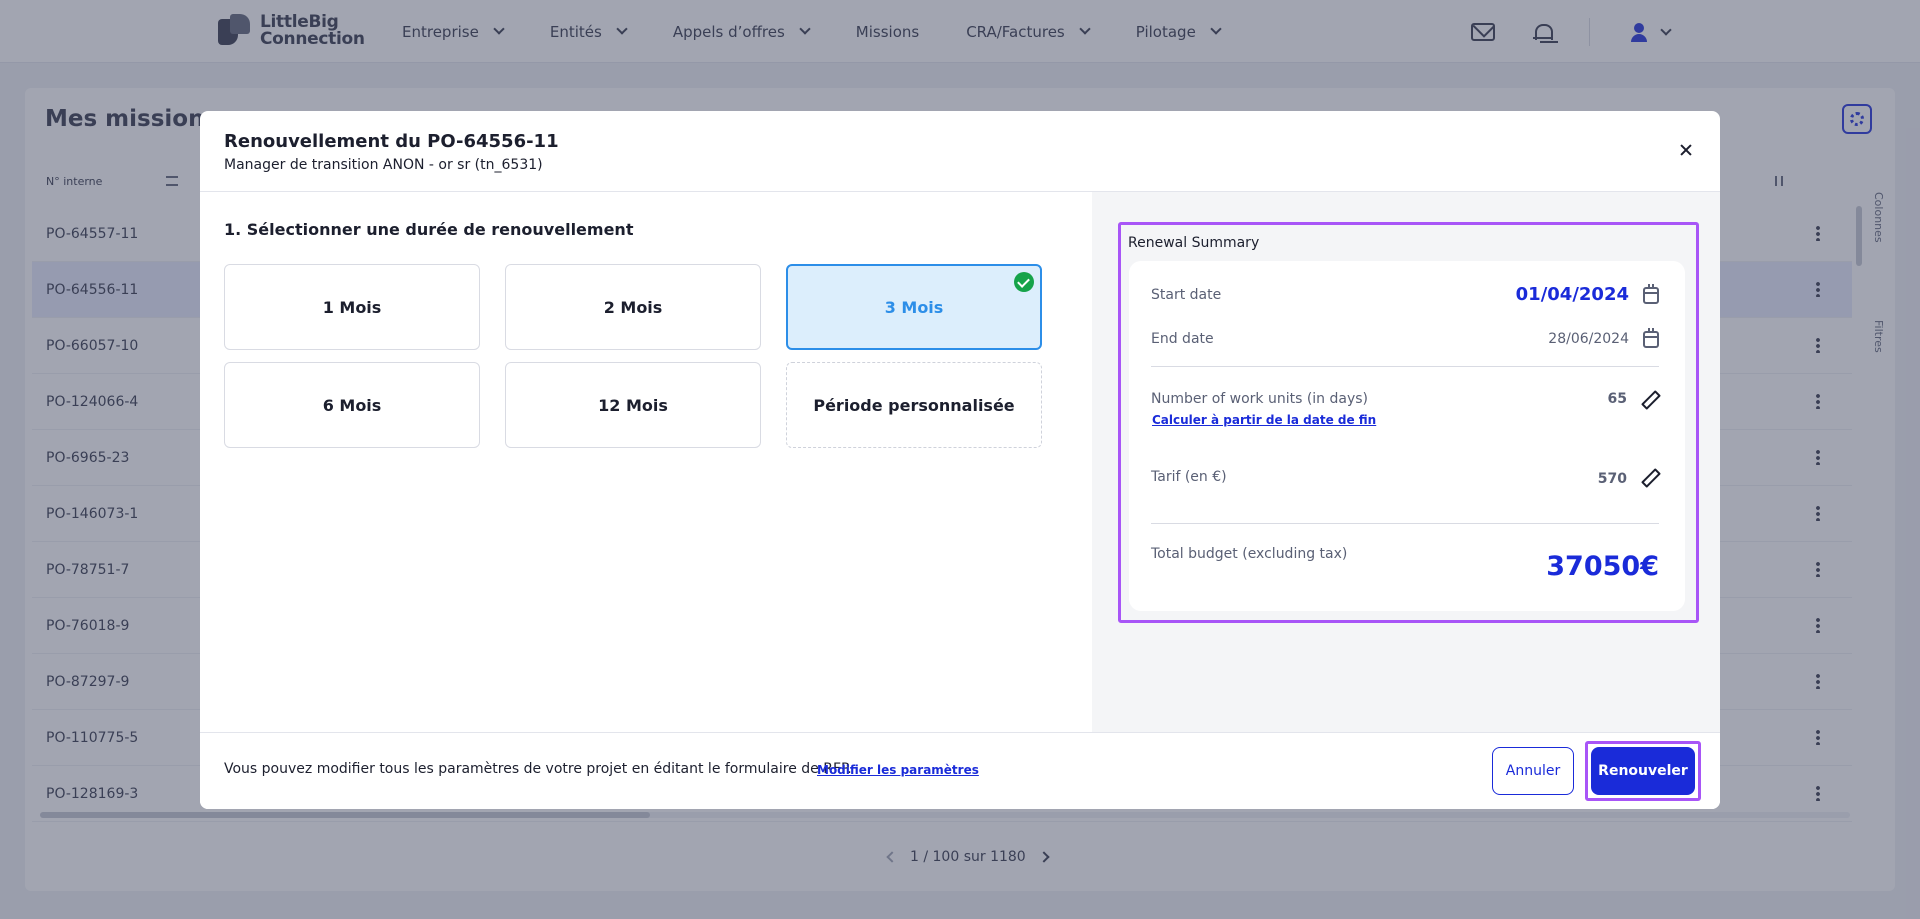  I want to click on duration-option-custom-period: Période personnalisée, so click(914, 405).